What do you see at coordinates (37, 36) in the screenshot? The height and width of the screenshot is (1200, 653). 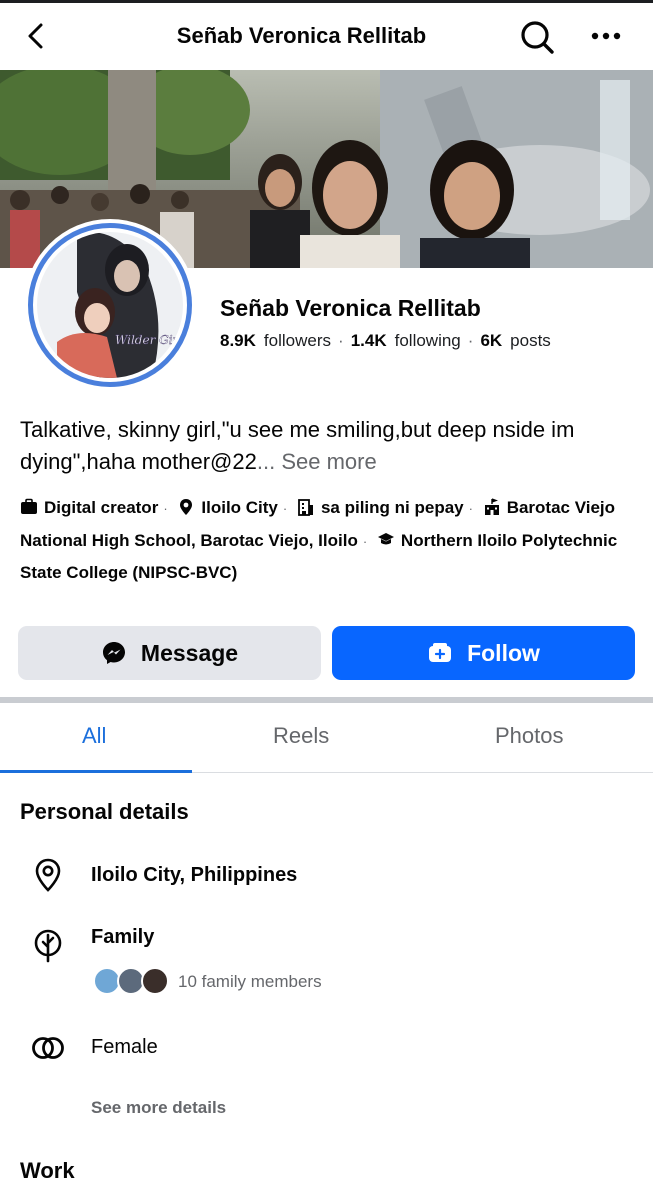 I see `chevron-left-icon` at bounding box center [37, 36].